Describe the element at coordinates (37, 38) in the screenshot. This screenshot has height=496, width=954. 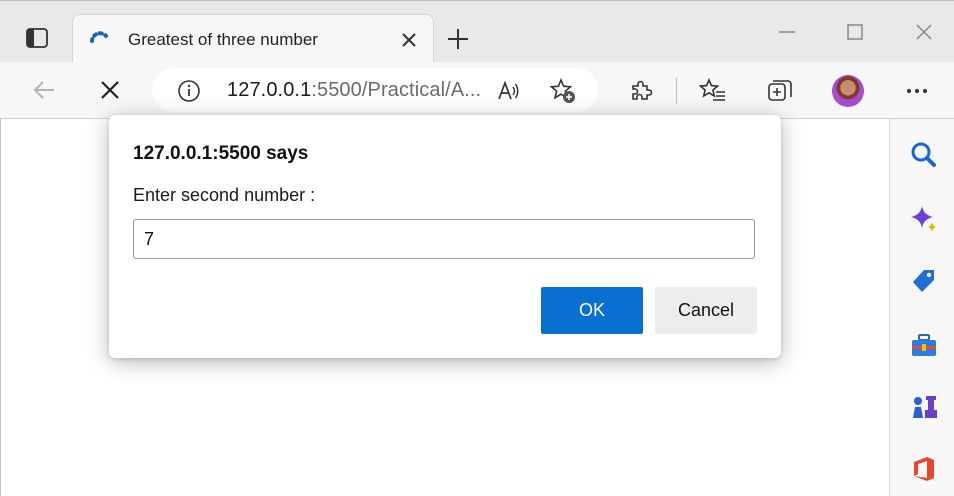
I see `tab-actions-icon` at that location.